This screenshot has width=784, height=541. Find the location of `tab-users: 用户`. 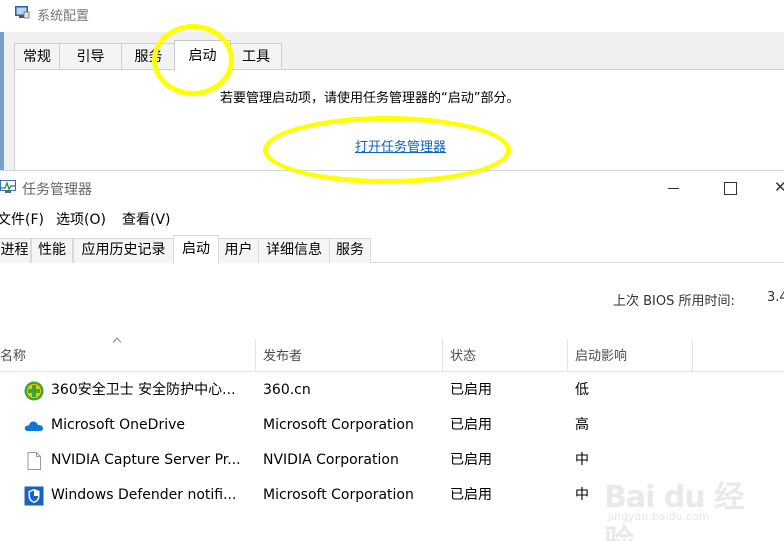

tab-users: 用户 is located at coordinates (238, 250).